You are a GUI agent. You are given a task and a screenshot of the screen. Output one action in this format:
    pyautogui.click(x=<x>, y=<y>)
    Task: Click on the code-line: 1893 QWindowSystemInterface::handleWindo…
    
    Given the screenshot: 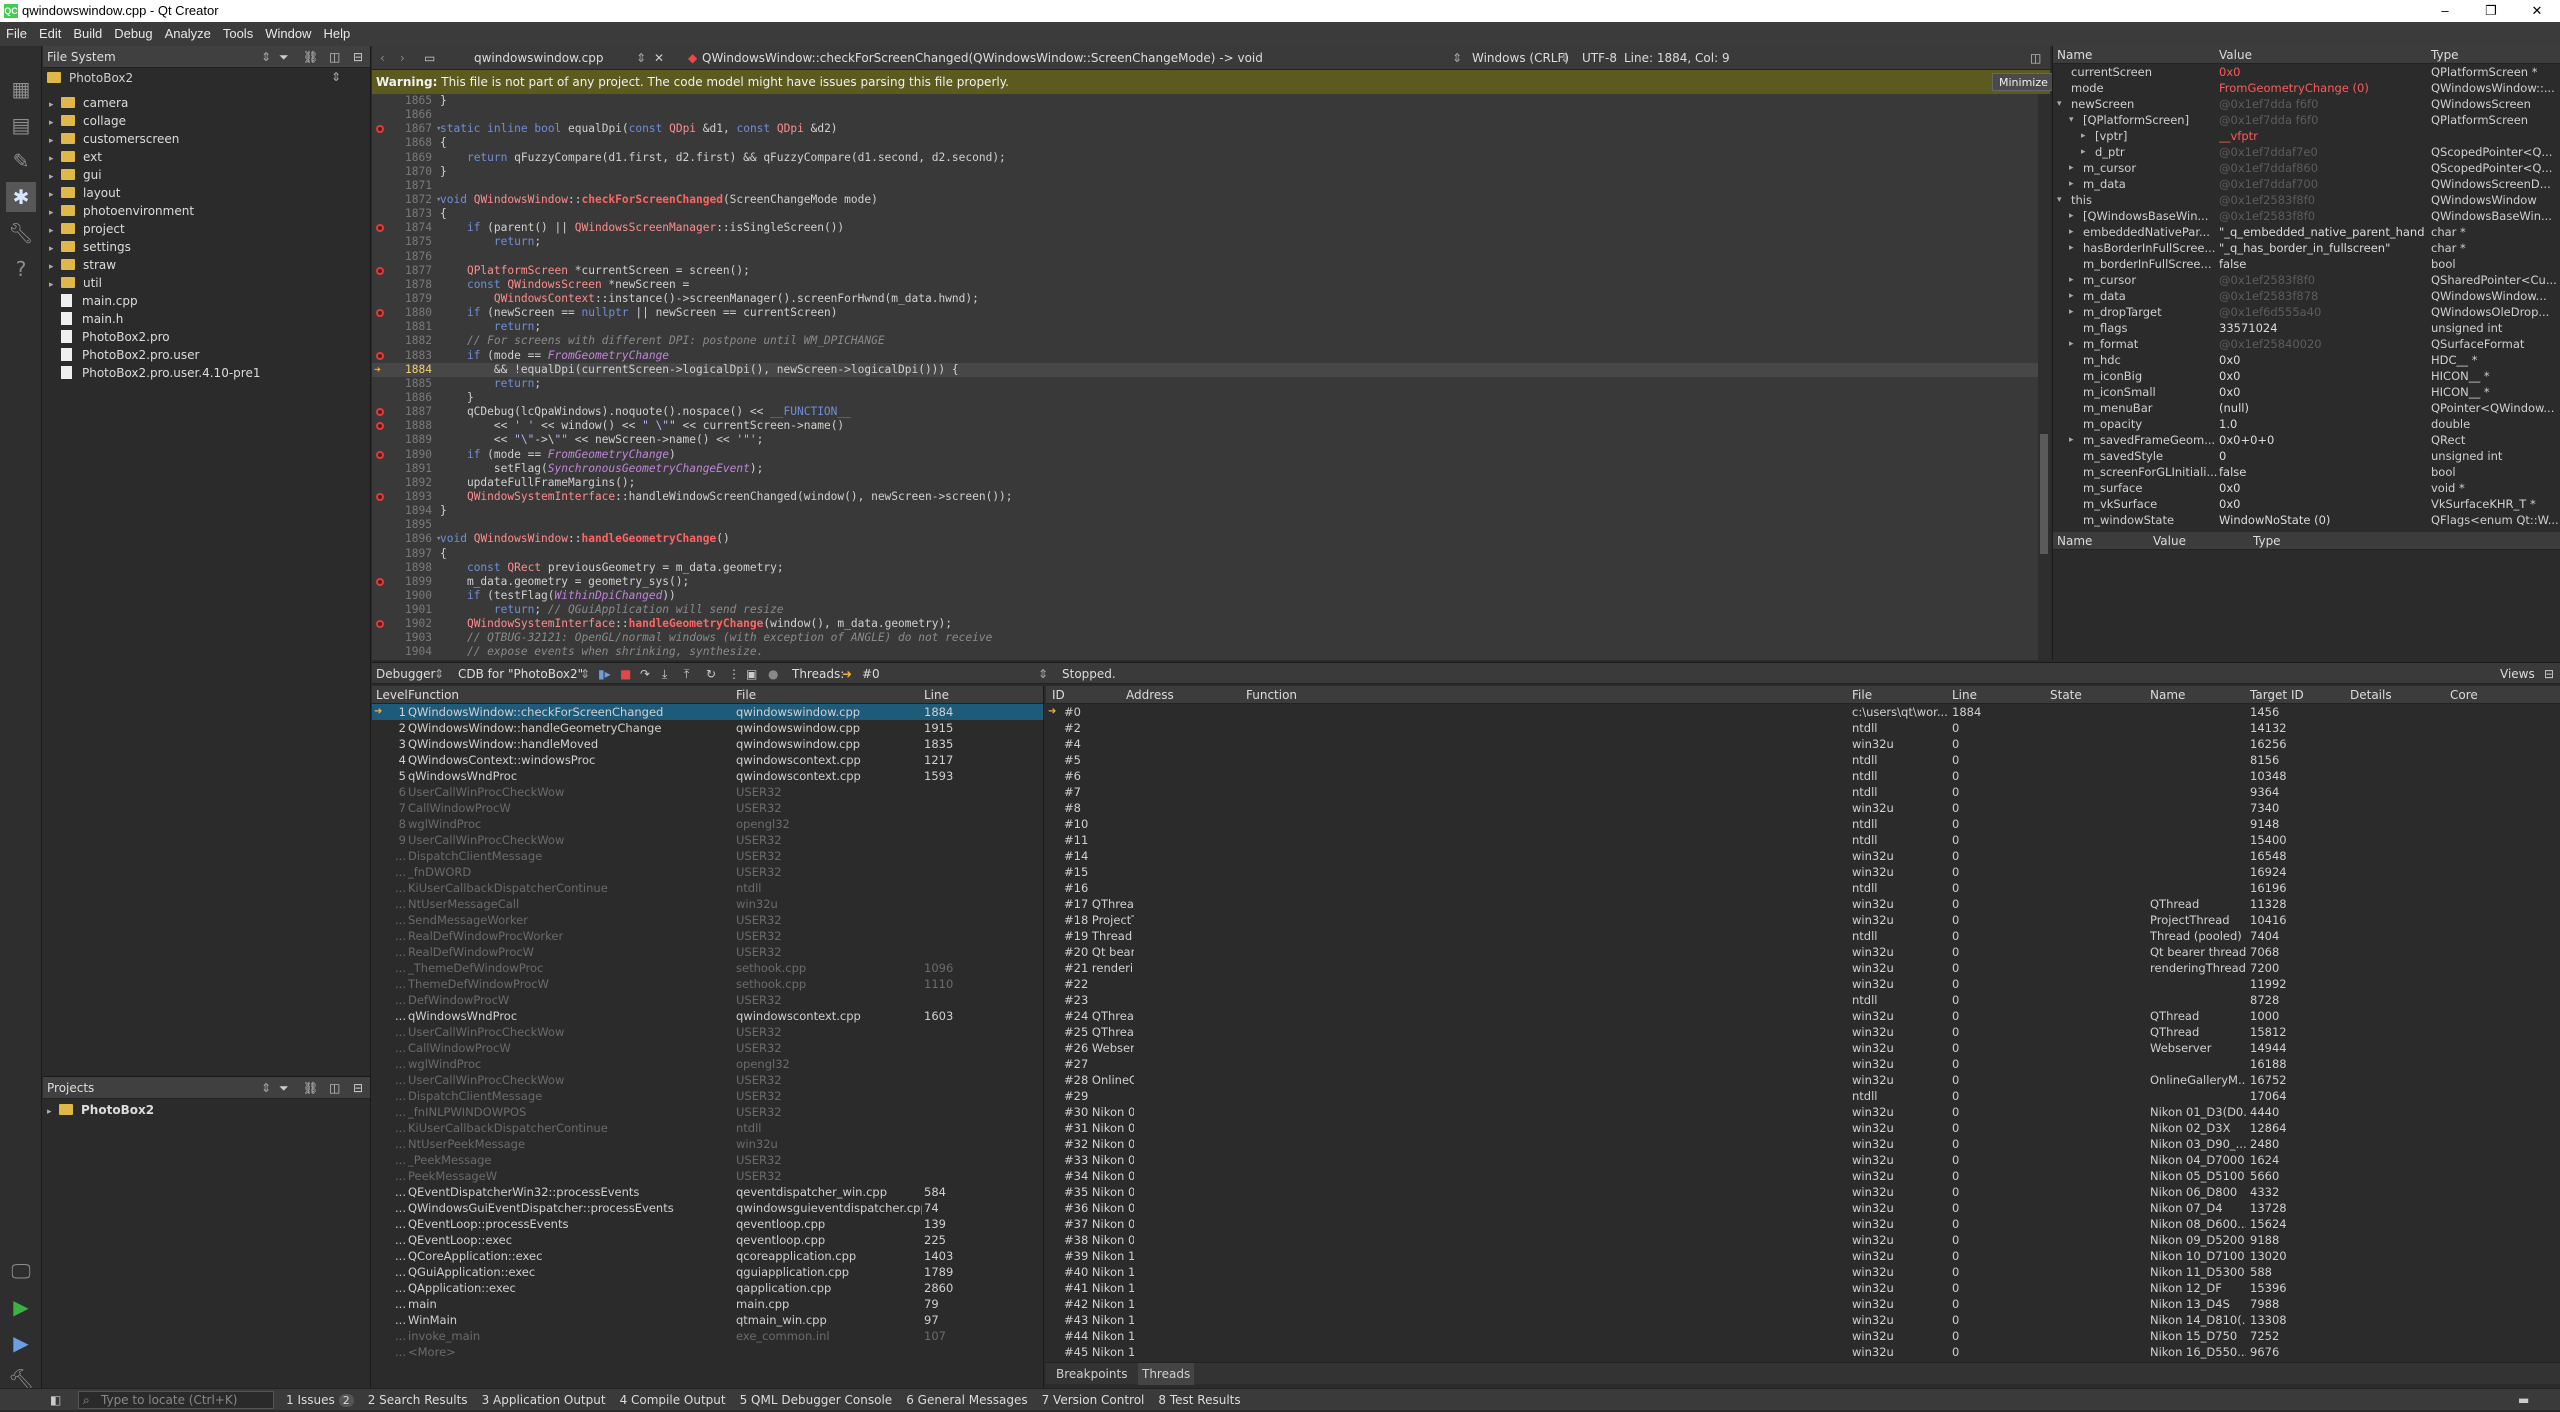 What is the action you would take?
    pyautogui.click(x=1205, y=497)
    